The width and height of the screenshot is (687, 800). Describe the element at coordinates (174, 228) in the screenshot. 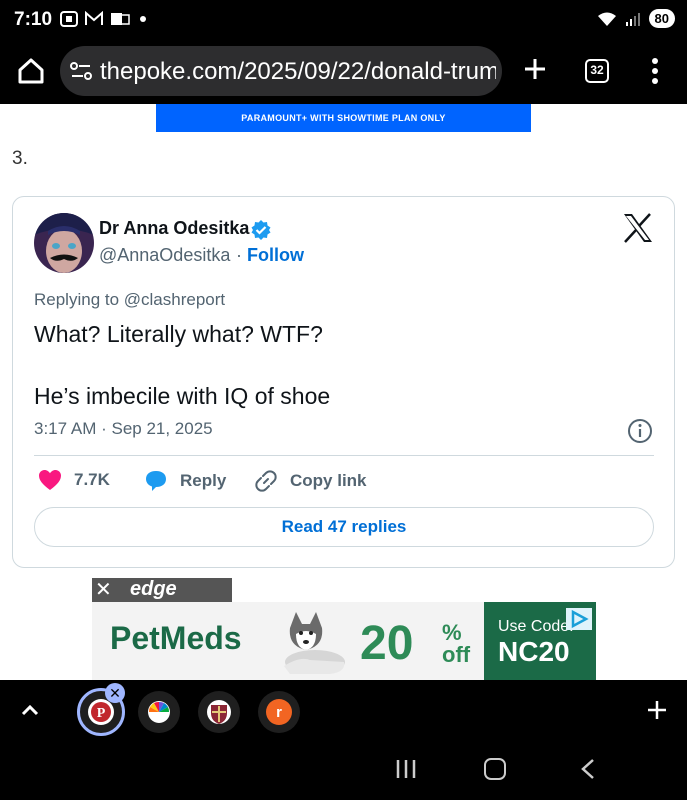

I see `author-name: Dr Anna Odesitka` at that location.